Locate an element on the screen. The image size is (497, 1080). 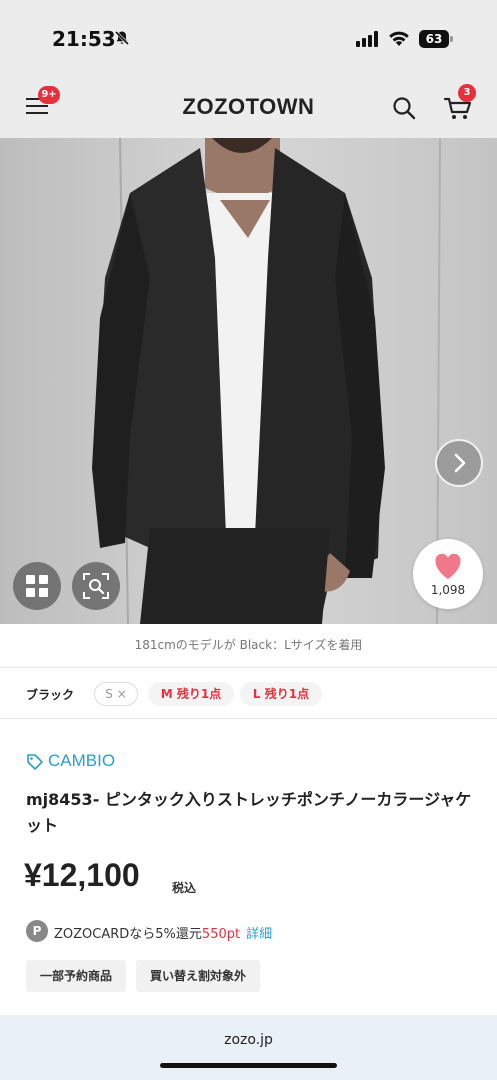
status-bar: 21:53 63 is located at coordinates (248, 36).